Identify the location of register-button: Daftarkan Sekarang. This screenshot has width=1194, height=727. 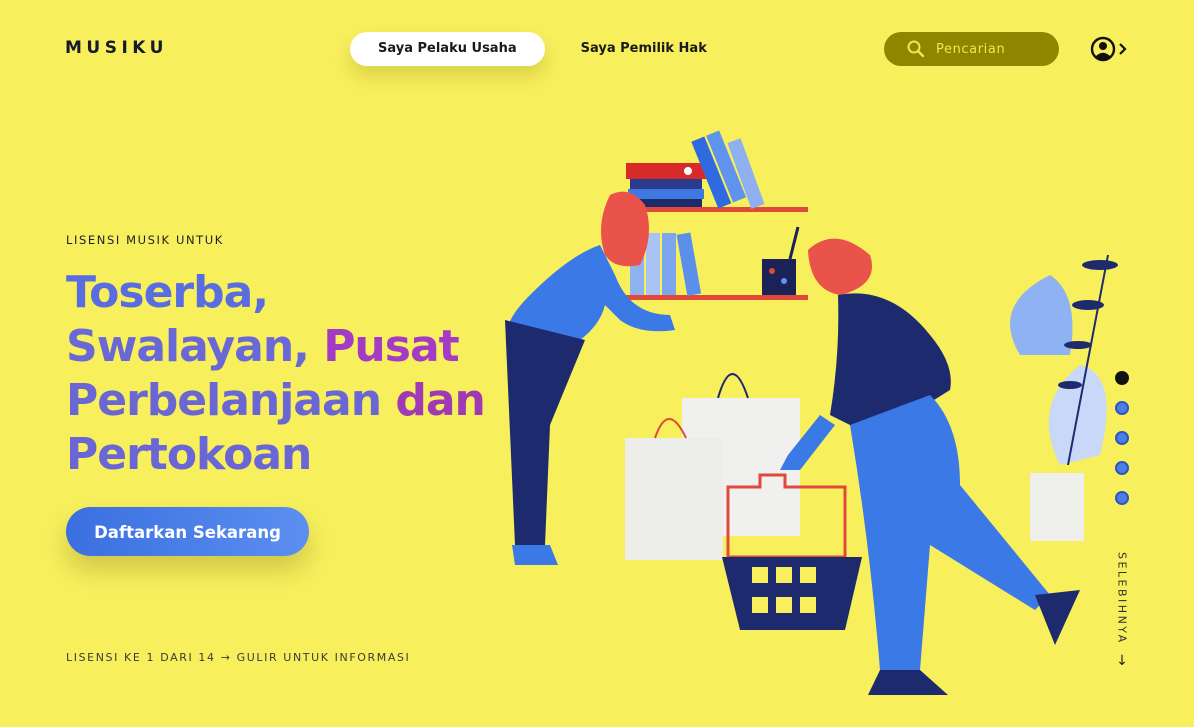
(187, 531).